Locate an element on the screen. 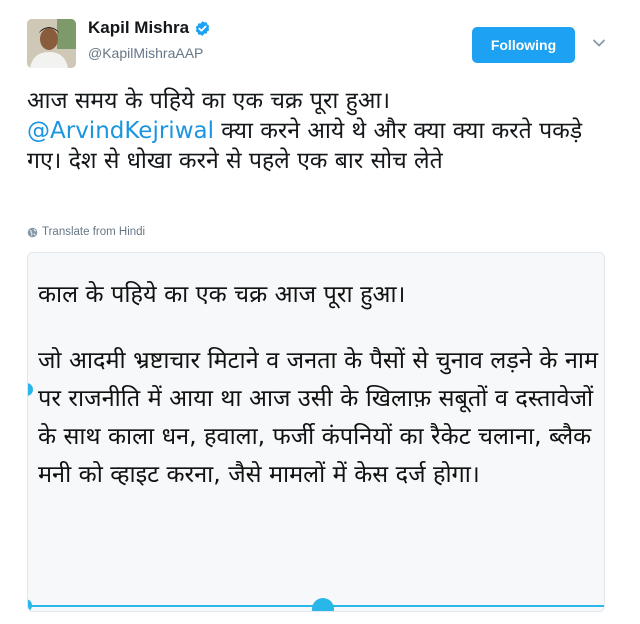  selection-handle-center is located at coordinates (323, 604).